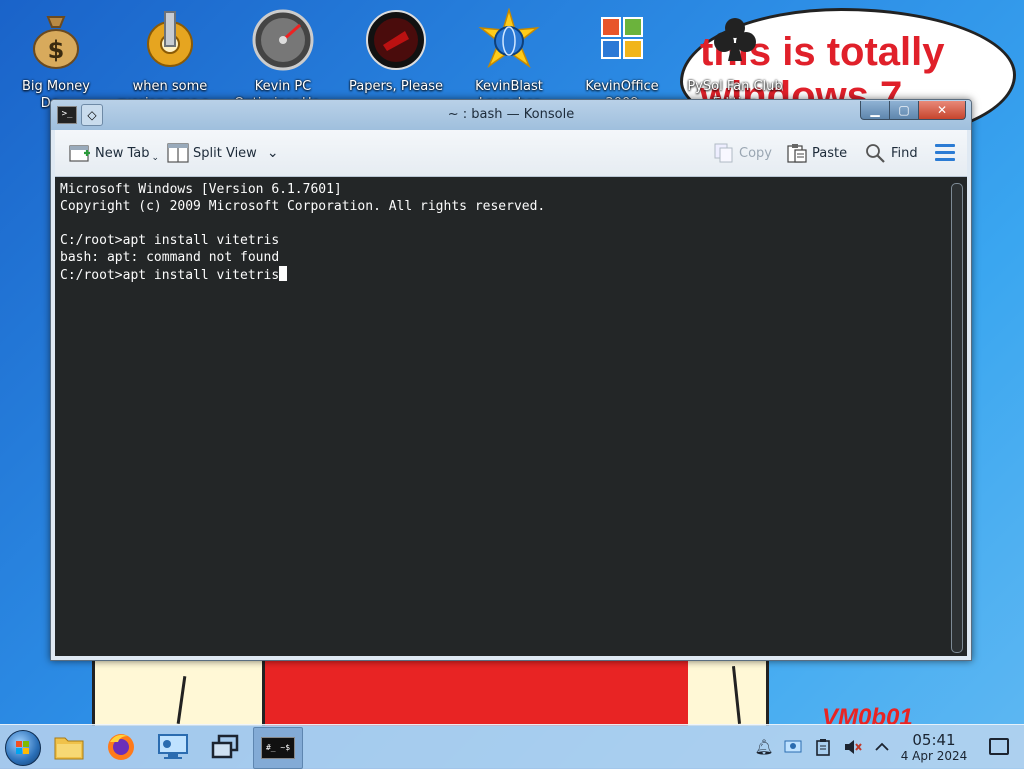 This screenshot has height=769, width=1024. I want to click on desktop-icon-label: Kevin PC, so click(283, 86).